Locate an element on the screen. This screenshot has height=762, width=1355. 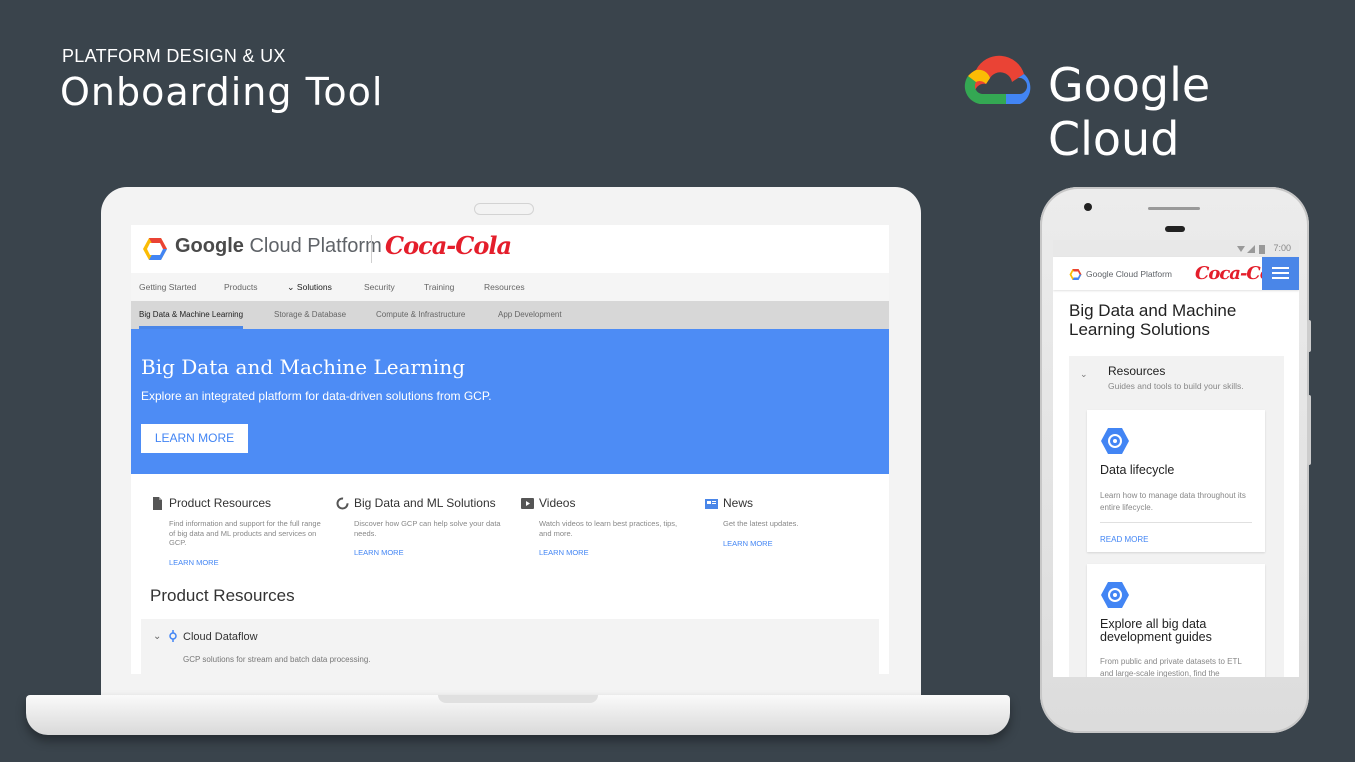
page-kicker: PLATFORM DESIGN & UX is located at coordinates (174, 56).